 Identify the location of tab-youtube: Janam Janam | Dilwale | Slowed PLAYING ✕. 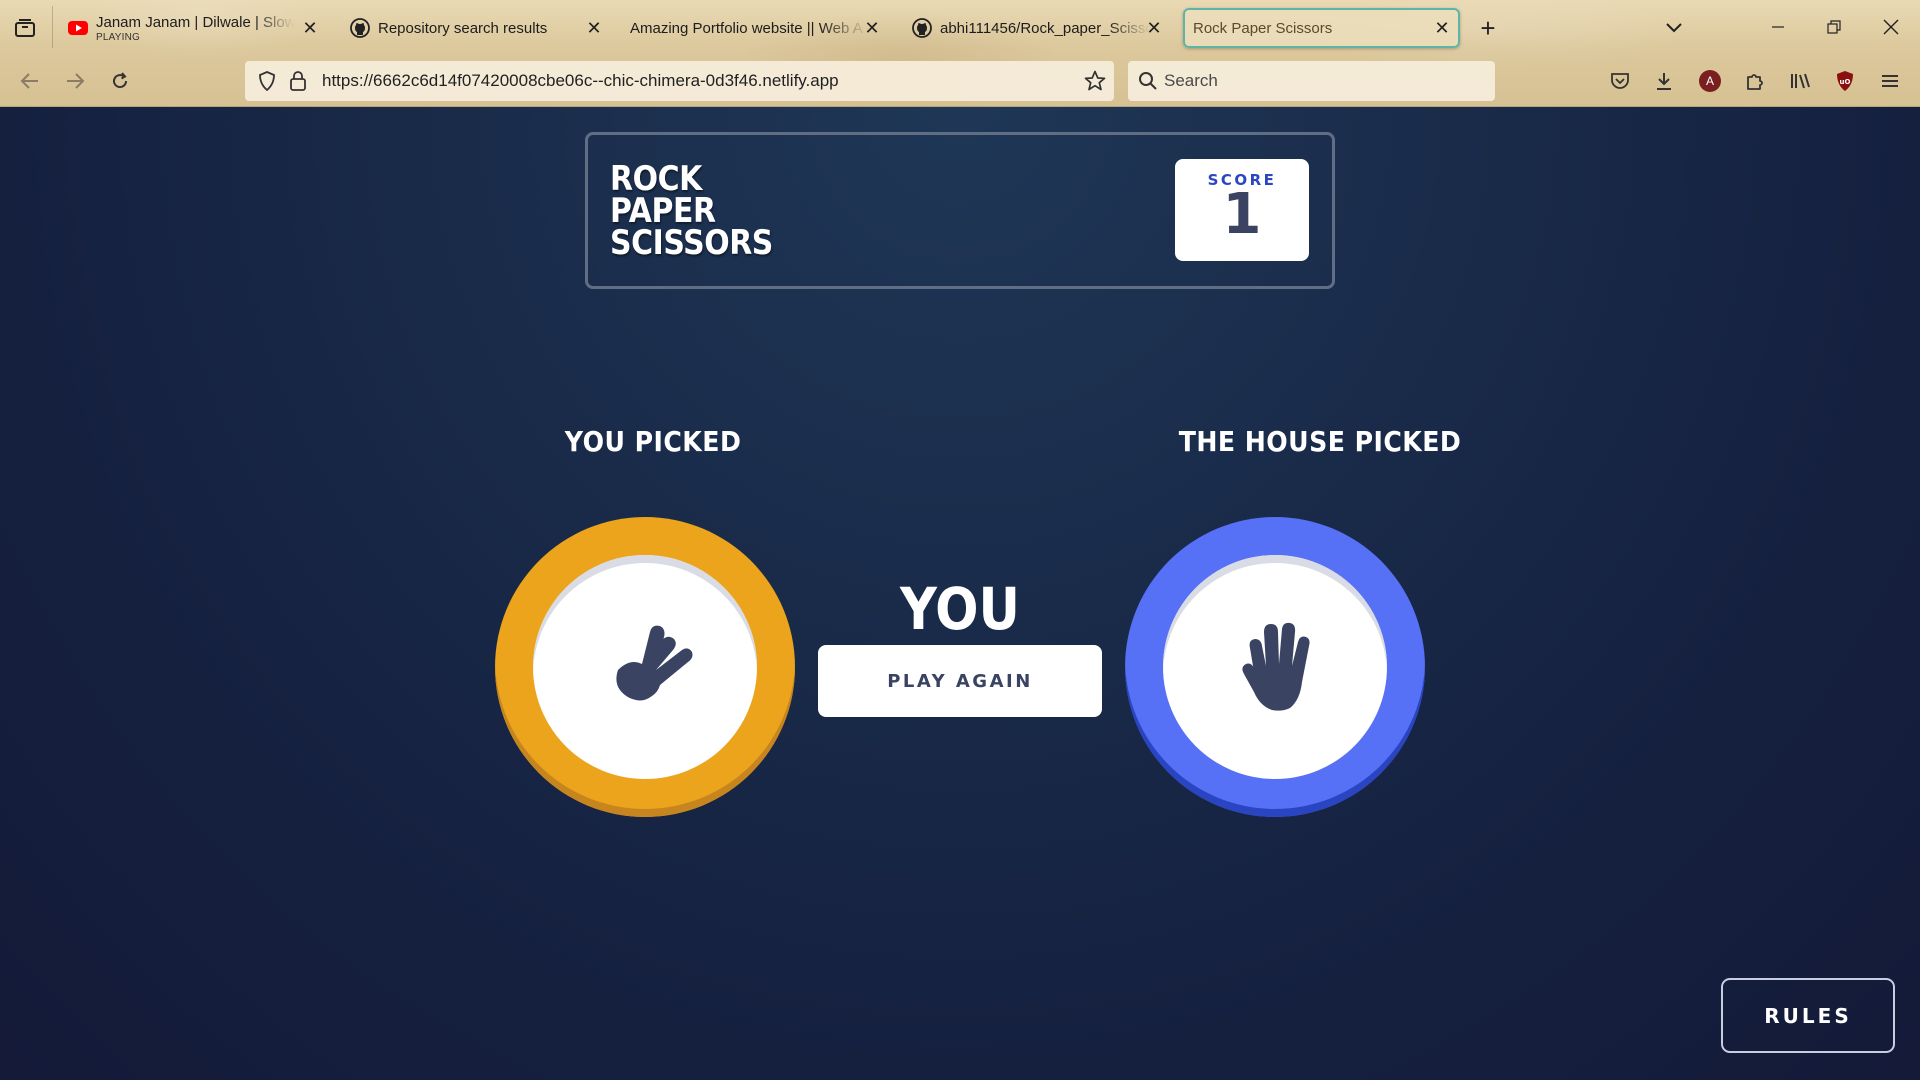
(193, 28).